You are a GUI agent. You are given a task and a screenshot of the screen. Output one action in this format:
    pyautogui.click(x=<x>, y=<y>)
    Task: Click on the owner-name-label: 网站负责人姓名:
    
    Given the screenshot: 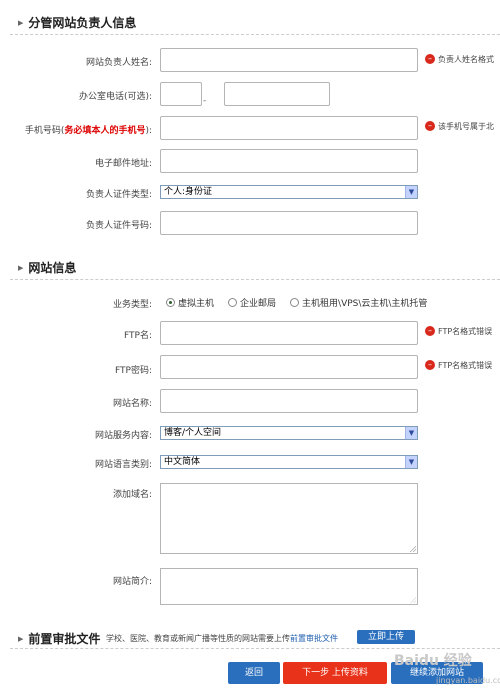 What is the action you would take?
    pyautogui.click(x=118, y=63)
    